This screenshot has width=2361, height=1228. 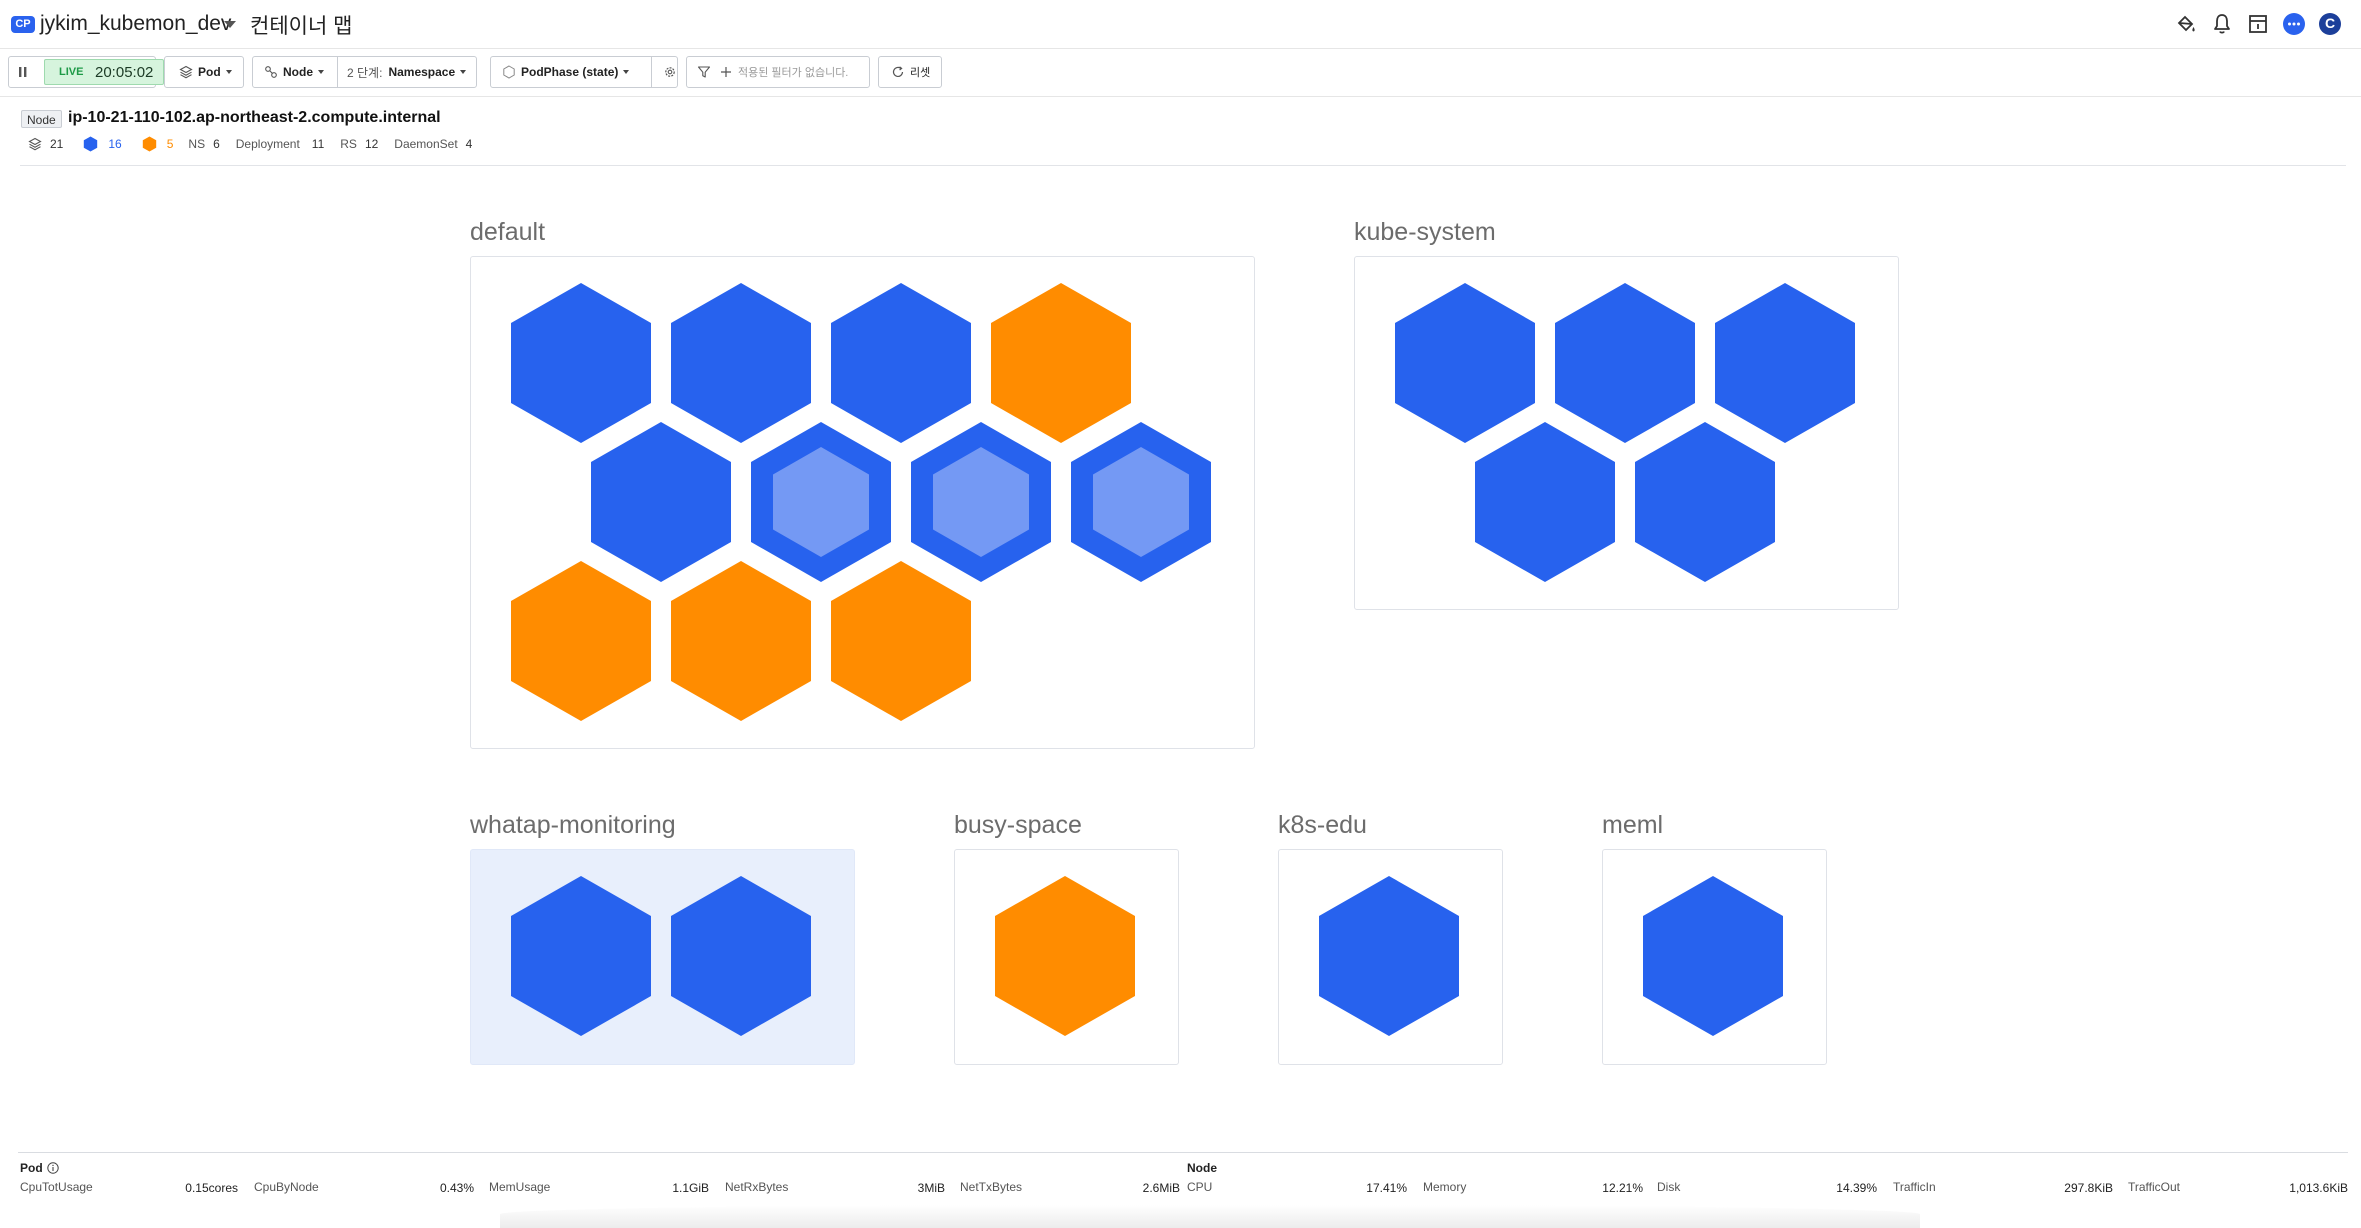 What do you see at coordinates (23, 72) in the screenshot?
I see `pause-icon` at bounding box center [23, 72].